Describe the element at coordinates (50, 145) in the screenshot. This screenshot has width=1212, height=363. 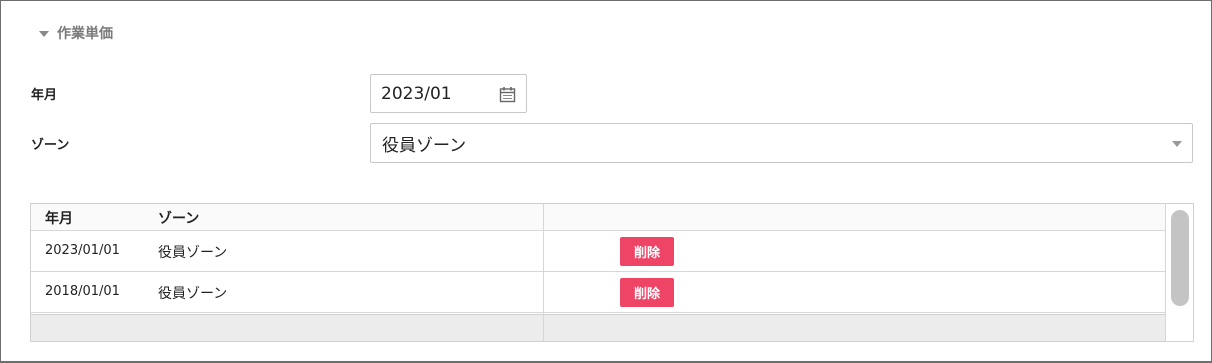
I see `zone-label: ゾーン` at that location.